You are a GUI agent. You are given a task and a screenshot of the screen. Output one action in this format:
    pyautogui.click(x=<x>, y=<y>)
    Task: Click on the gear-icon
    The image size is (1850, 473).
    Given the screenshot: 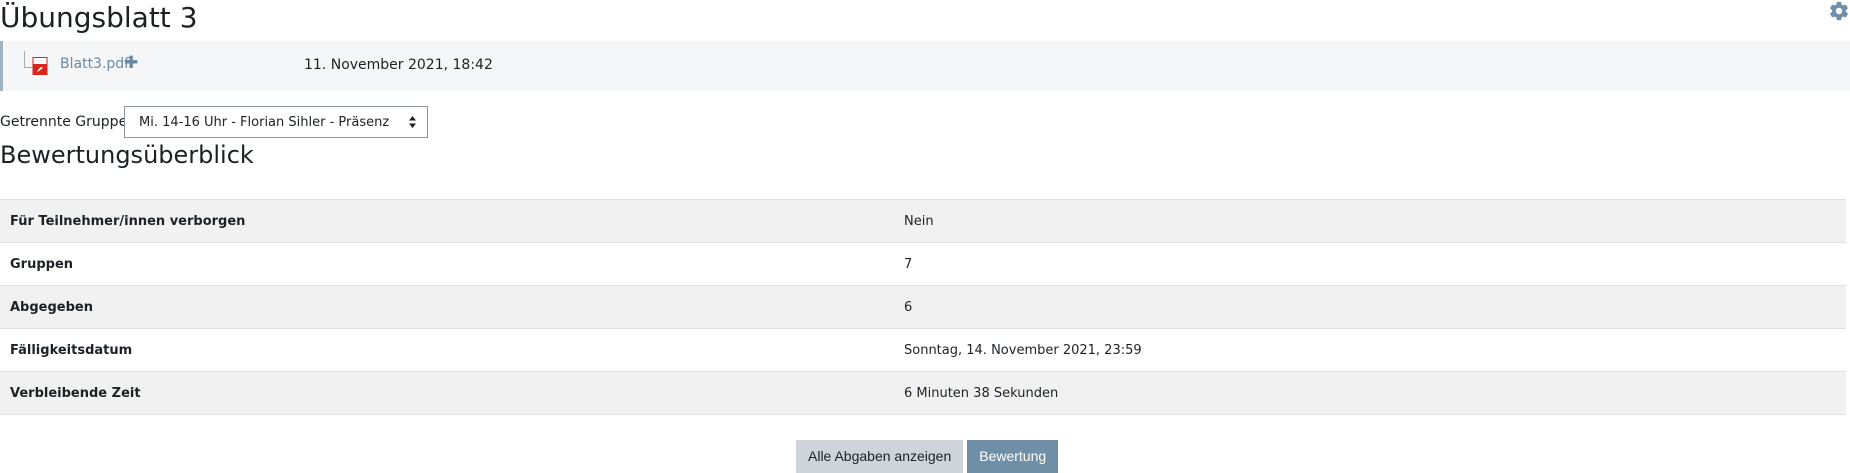 What is the action you would take?
    pyautogui.click(x=1839, y=11)
    